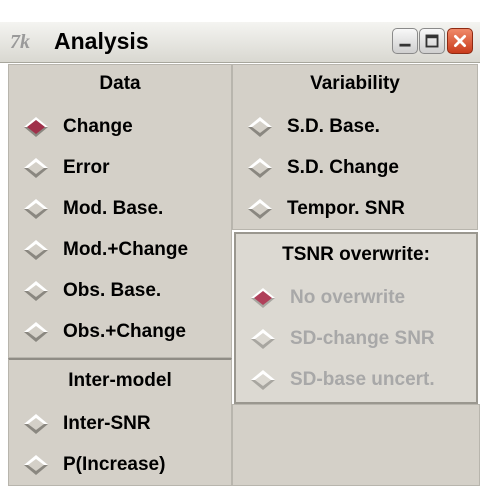  What do you see at coordinates (355, 83) in the screenshot?
I see `variability-heading: Variability` at bounding box center [355, 83].